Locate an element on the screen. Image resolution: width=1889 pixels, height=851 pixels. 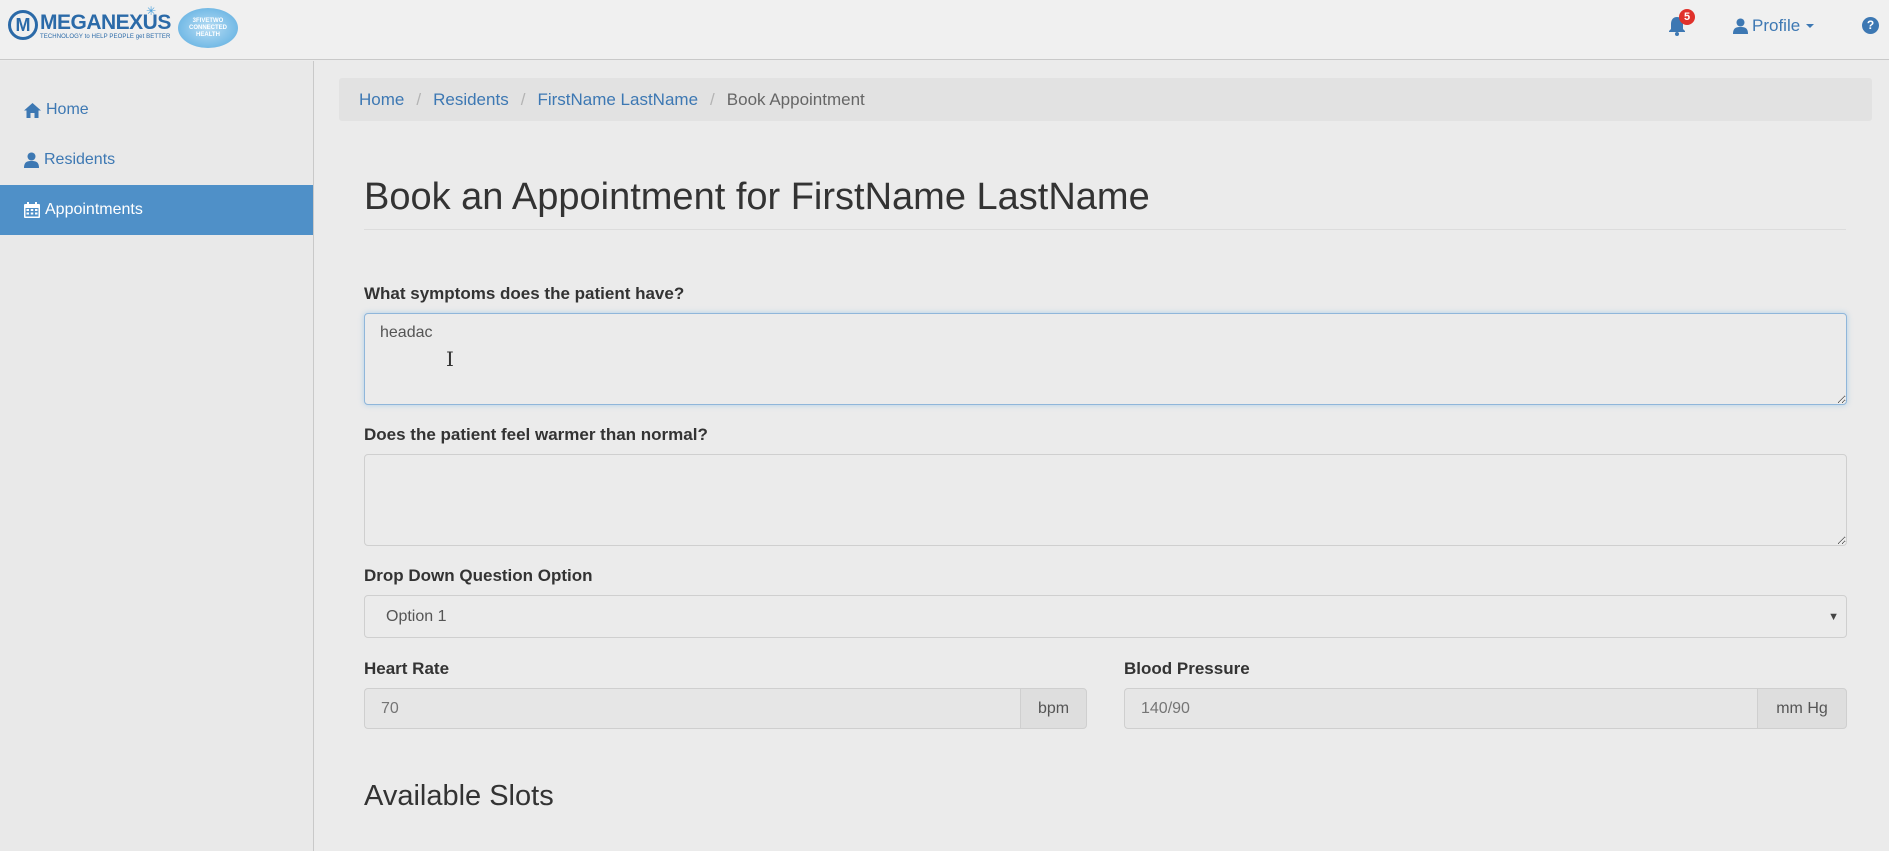
sidebar-item-home: Home is located at coordinates (156, 110).